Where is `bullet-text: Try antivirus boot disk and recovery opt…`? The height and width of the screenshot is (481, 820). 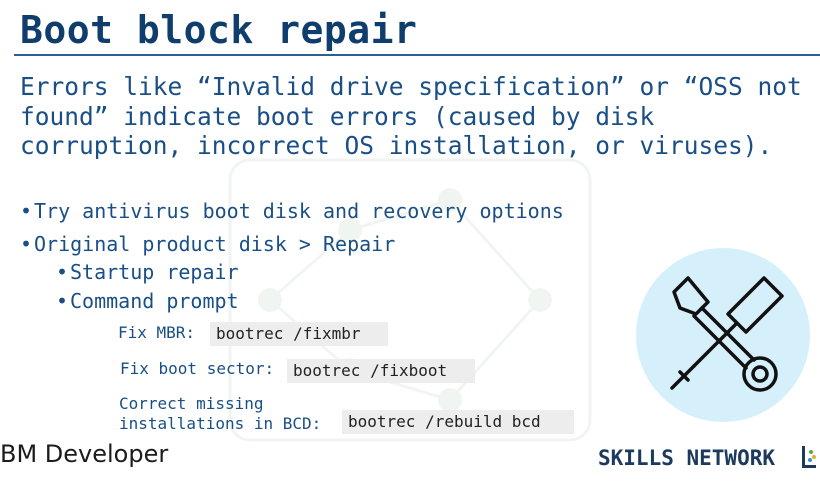 bullet-text: Try antivirus boot disk and recovery opt… is located at coordinates (299, 211).